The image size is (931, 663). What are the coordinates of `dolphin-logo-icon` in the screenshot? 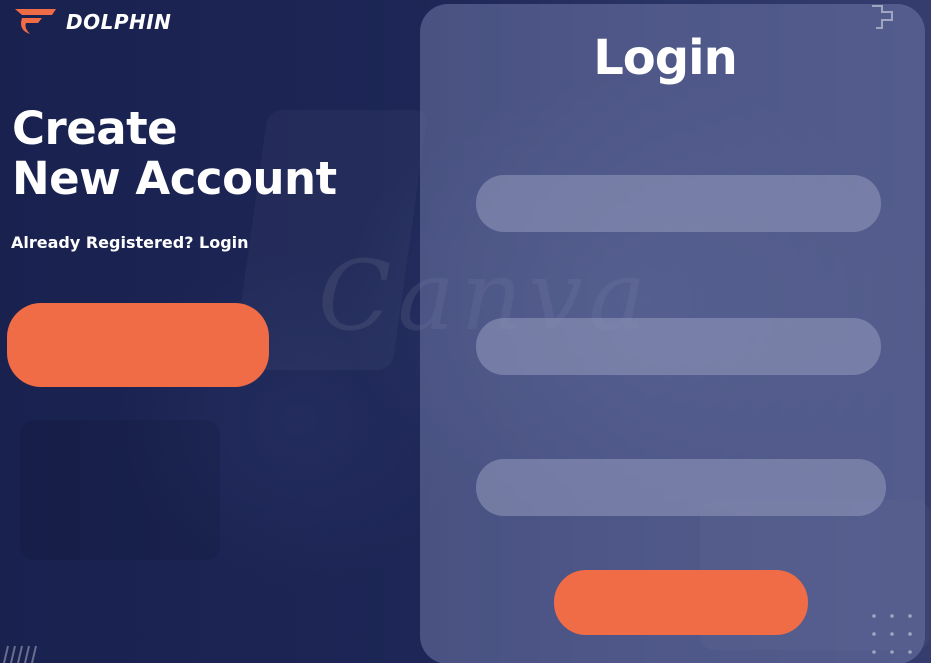 It's located at (35, 21).